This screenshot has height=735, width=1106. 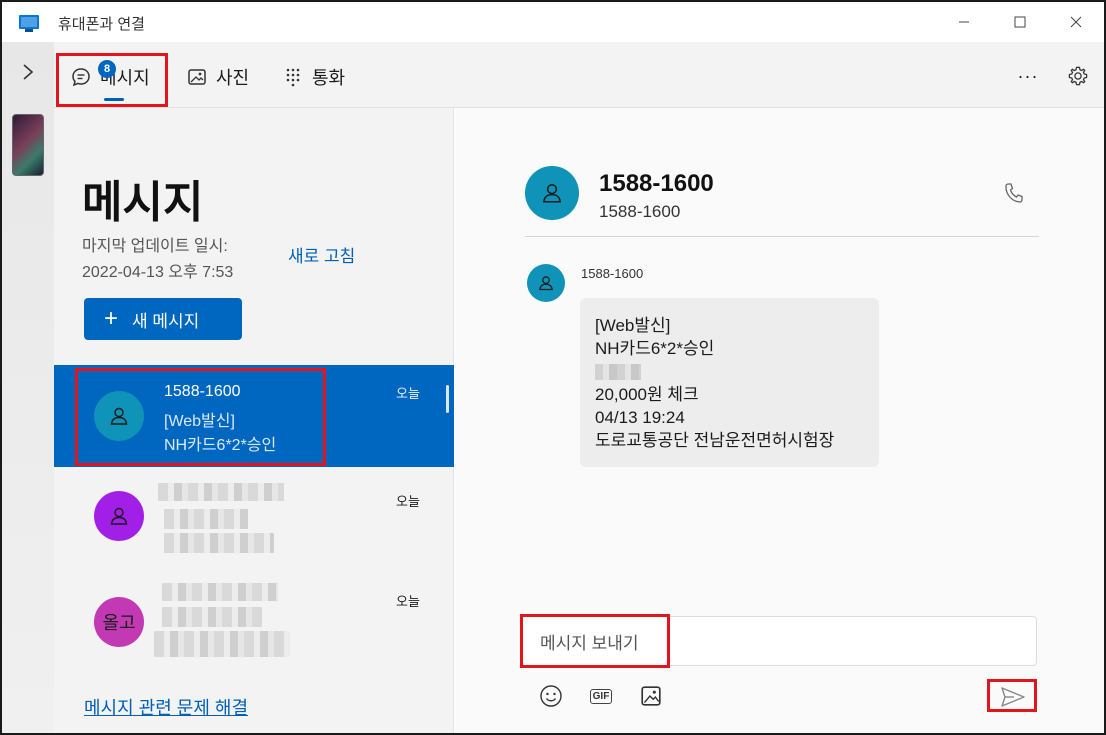 What do you see at coordinates (618, 372) in the screenshot?
I see `redacted-text` at bounding box center [618, 372].